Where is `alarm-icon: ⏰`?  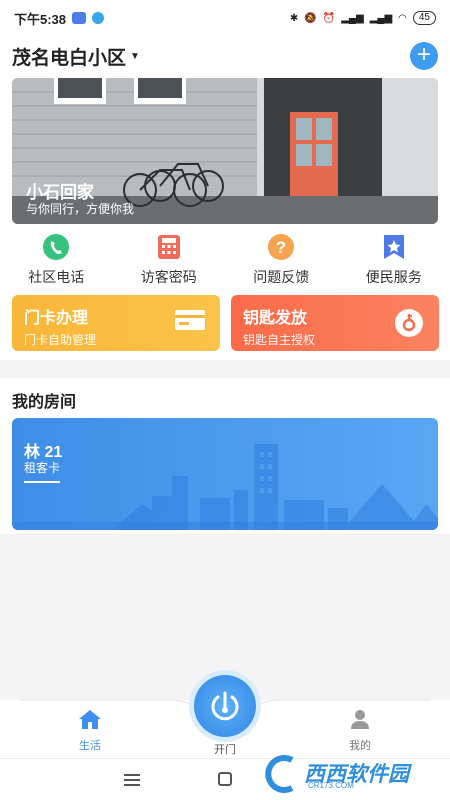
alarm-icon: ⏰ is located at coordinates (329, 18).